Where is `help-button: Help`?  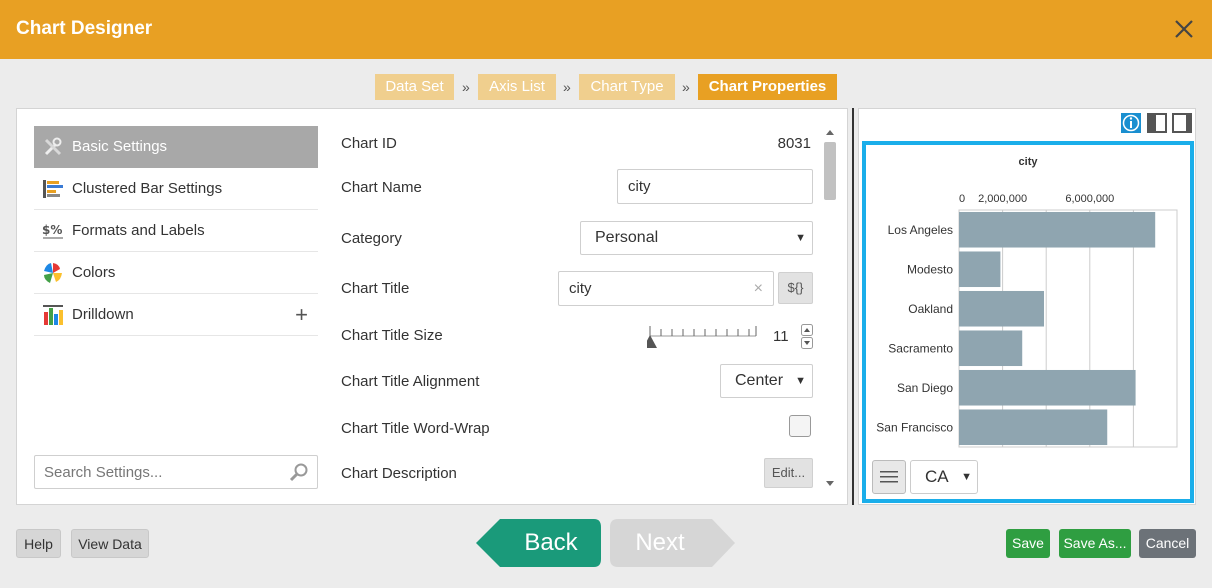
help-button: Help is located at coordinates (38, 543).